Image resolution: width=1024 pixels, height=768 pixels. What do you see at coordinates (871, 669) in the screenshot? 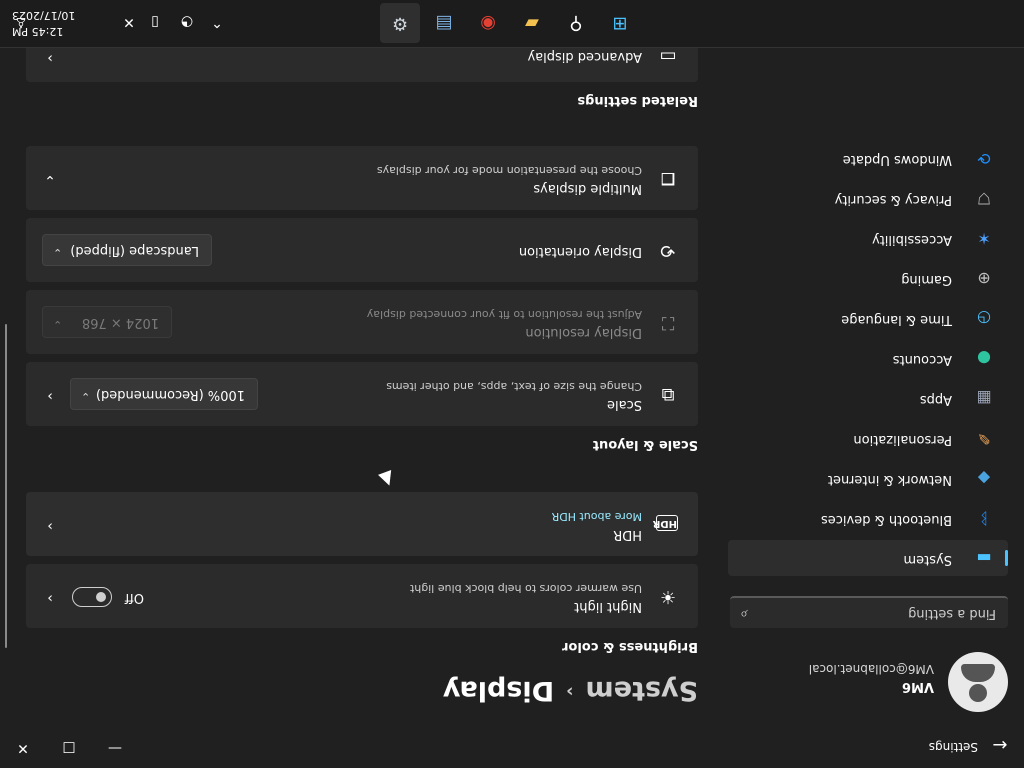
I see `user-email: VM6@collabnet.local` at bounding box center [871, 669].